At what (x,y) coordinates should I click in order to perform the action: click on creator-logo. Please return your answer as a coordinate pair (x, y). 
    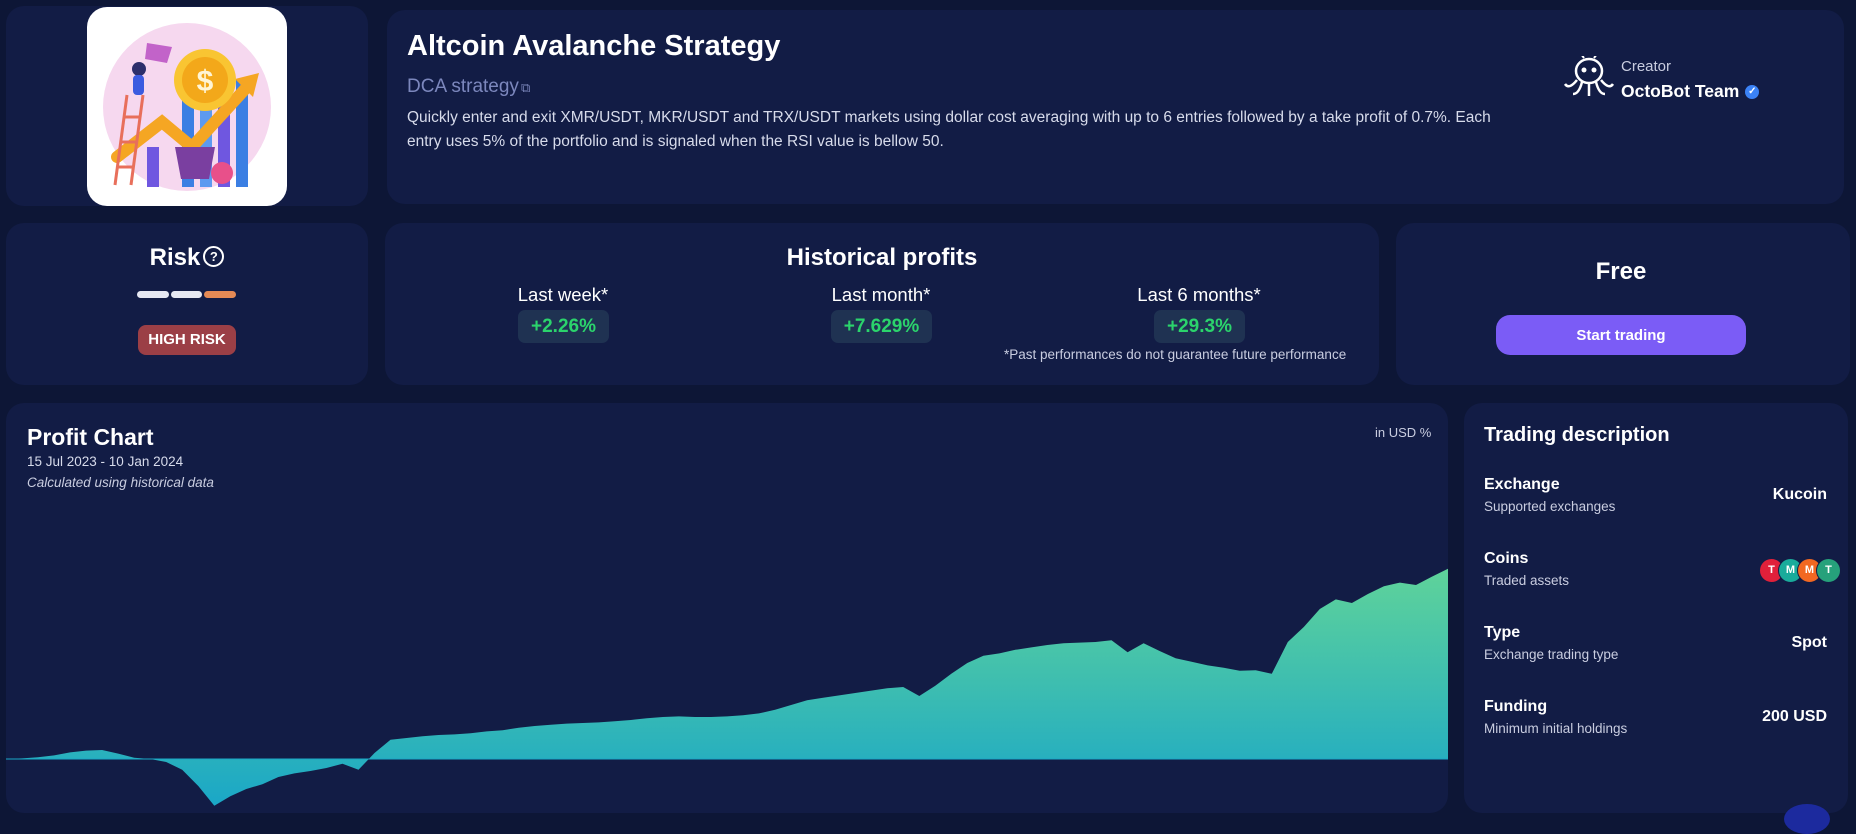
    Looking at the image, I should click on (1589, 78).